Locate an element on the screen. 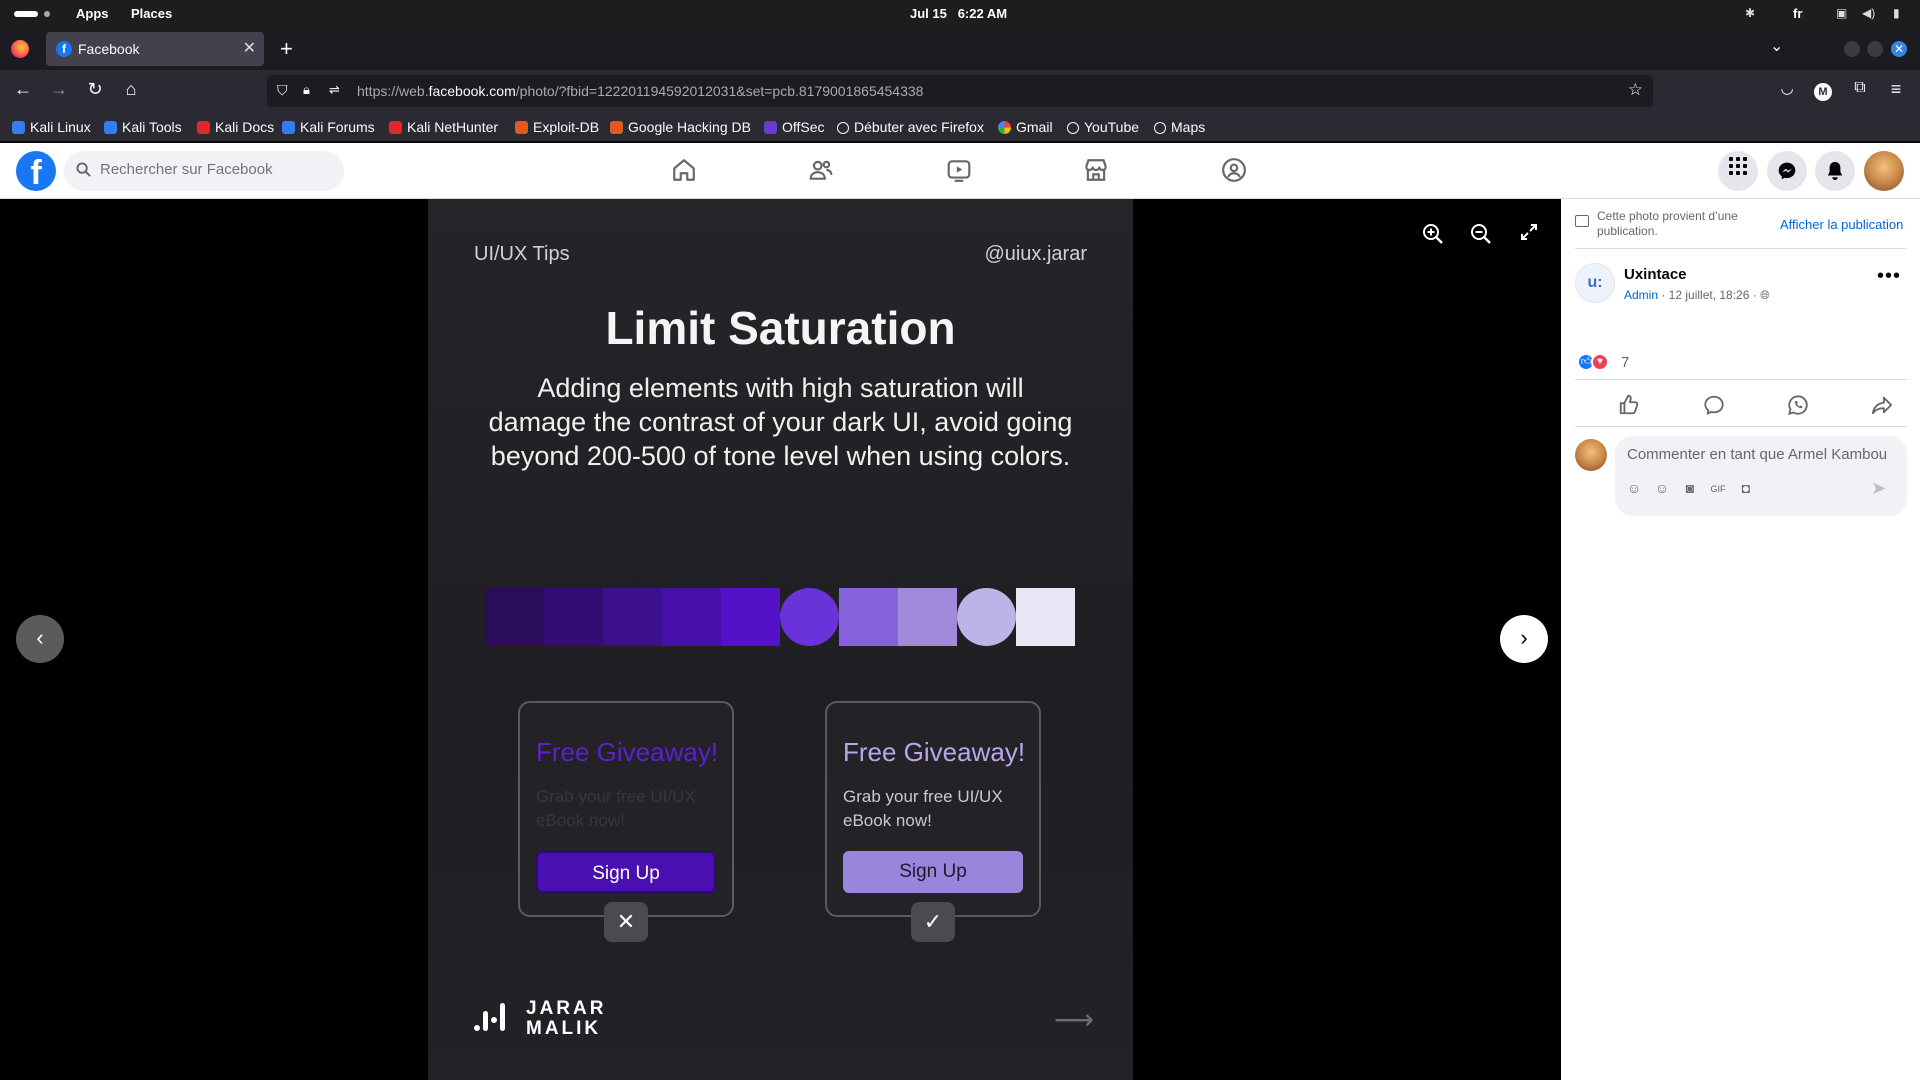 Image resolution: width=1920 pixels, height=1080 pixels. camera-icon: ◙ is located at coordinates (1690, 489).